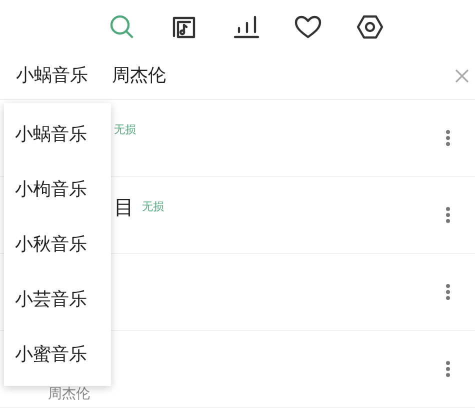 This screenshot has height=410, width=475. I want to click on menu-item: 小蜜音乐, so click(57, 354).